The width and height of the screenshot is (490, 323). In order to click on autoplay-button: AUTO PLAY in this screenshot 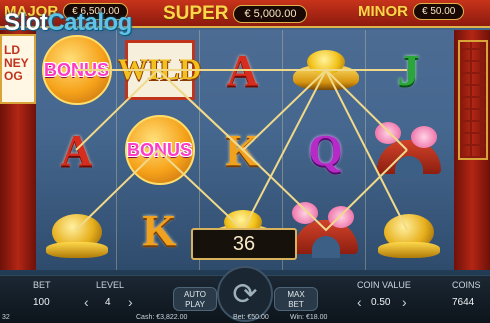, I will do `click(195, 299)`.